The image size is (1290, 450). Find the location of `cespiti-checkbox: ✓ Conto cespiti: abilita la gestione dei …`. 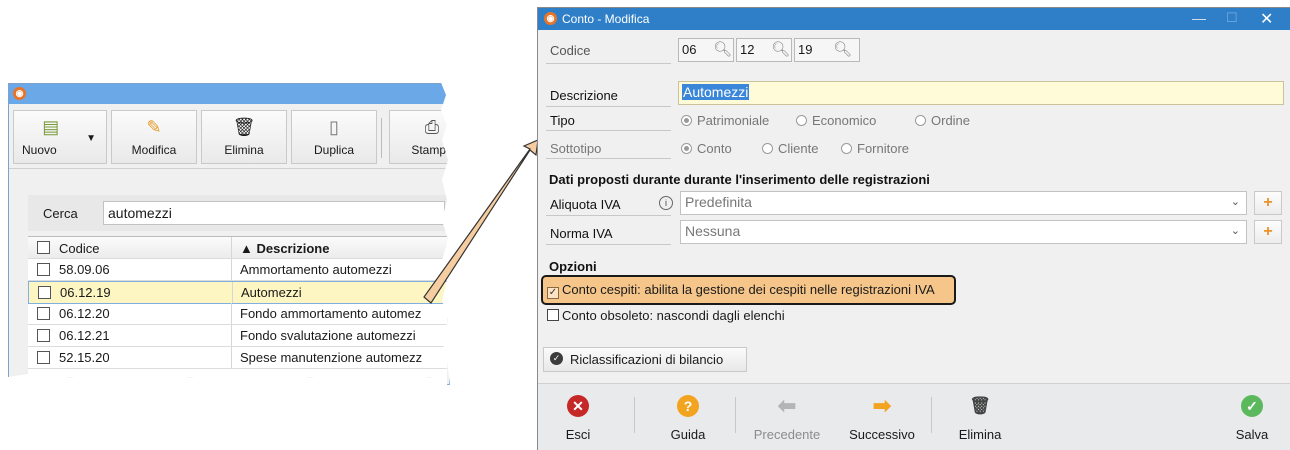

cespiti-checkbox: ✓ Conto cespiti: abilita la gestione dei … is located at coordinates (741, 290).